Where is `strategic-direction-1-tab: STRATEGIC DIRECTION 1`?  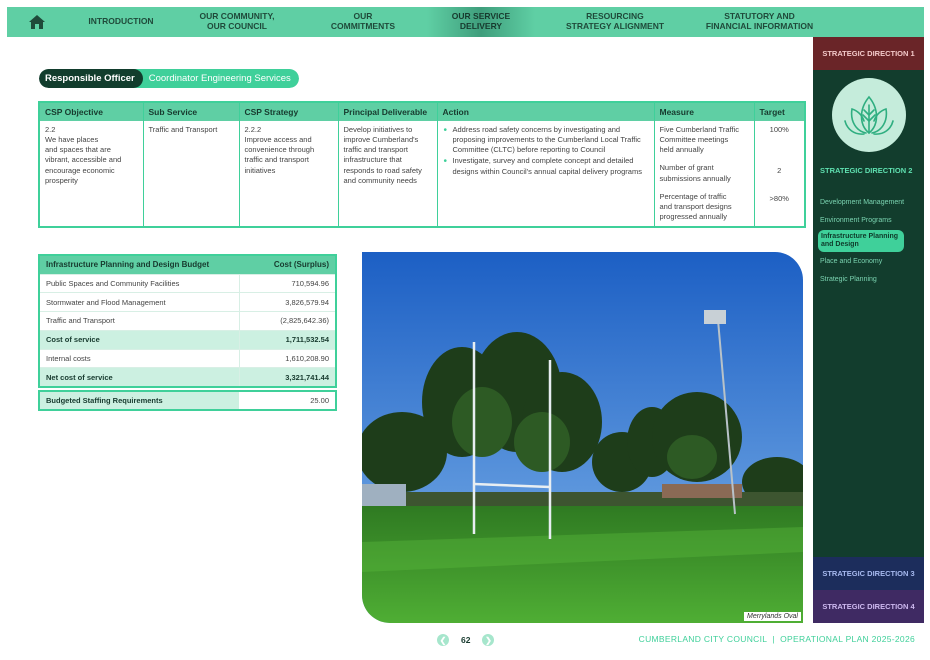 strategic-direction-1-tab: STRATEGIC DIRECTION 1 is located at coordinates (868, 53).